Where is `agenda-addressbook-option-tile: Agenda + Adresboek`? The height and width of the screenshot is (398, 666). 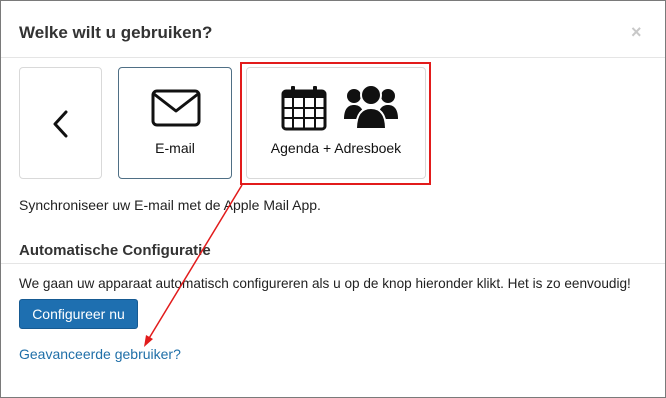 agenda-addressbook-option-tile: Agenda + Adresboek is located at coordinates (336, 123).